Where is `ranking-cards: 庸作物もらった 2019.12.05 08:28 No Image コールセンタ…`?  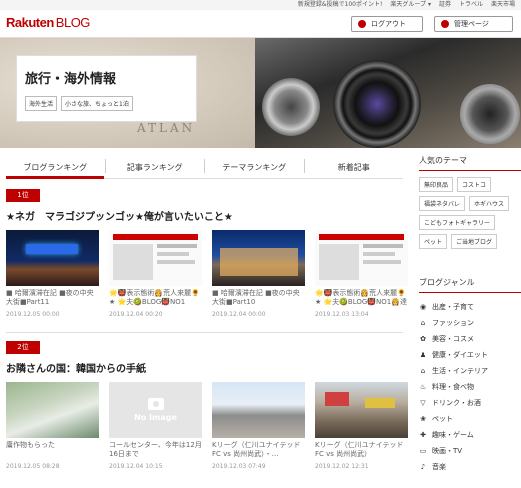 ranking-cards: 庸作物もらった 2019.12.05 08:28 No Image コールセンタ… is located at coordinates (207, 426).